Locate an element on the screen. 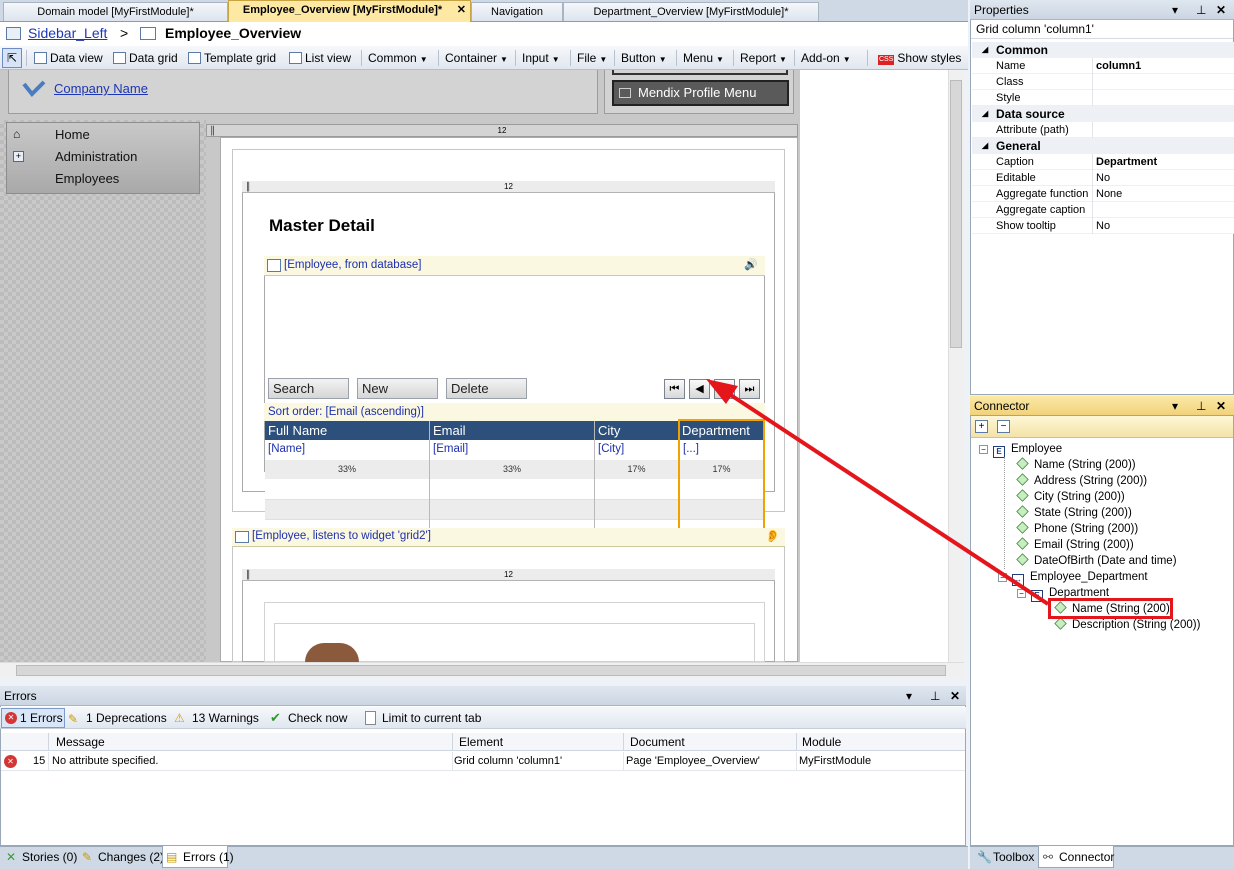 The width and height of the screenshot is (1234, 869). horizontal-scroll-thumb is located at coordinates (481, 670).